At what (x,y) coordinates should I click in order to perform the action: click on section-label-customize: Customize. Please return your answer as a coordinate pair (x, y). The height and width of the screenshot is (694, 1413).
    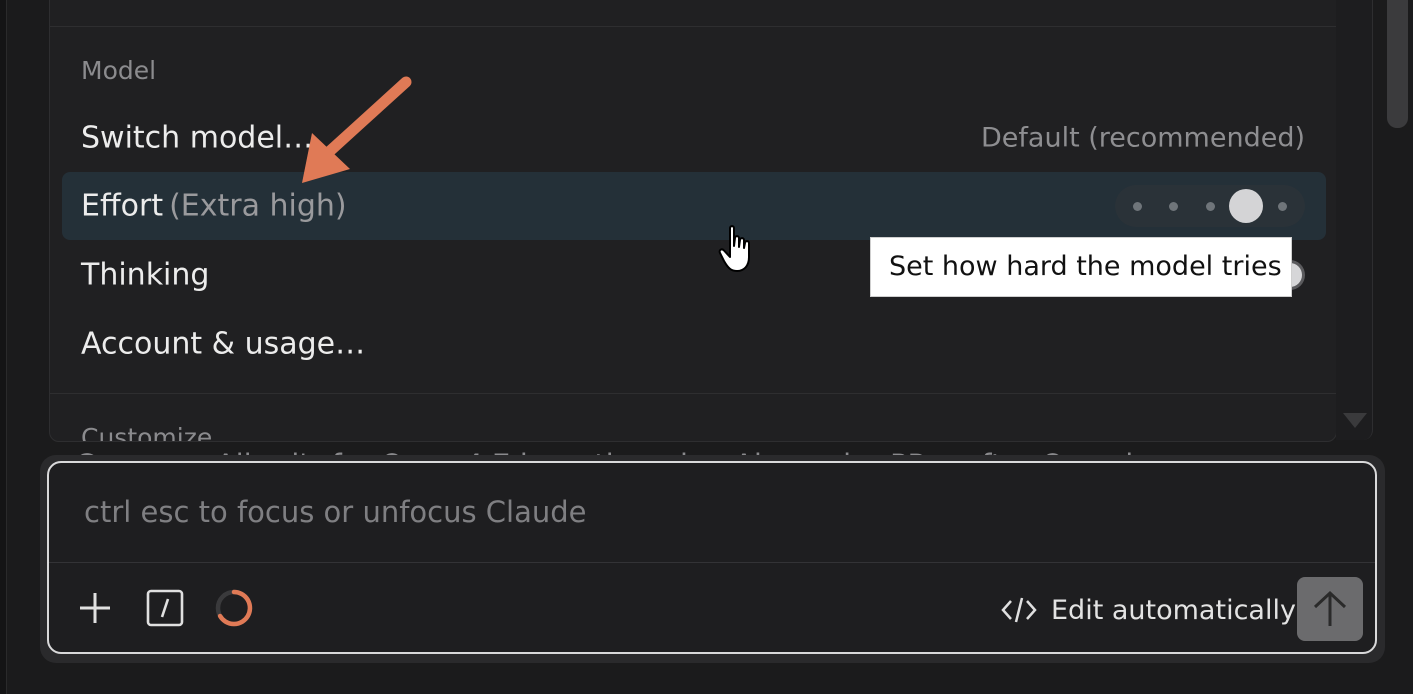
    Looking at the image, I should click on (147, 432).